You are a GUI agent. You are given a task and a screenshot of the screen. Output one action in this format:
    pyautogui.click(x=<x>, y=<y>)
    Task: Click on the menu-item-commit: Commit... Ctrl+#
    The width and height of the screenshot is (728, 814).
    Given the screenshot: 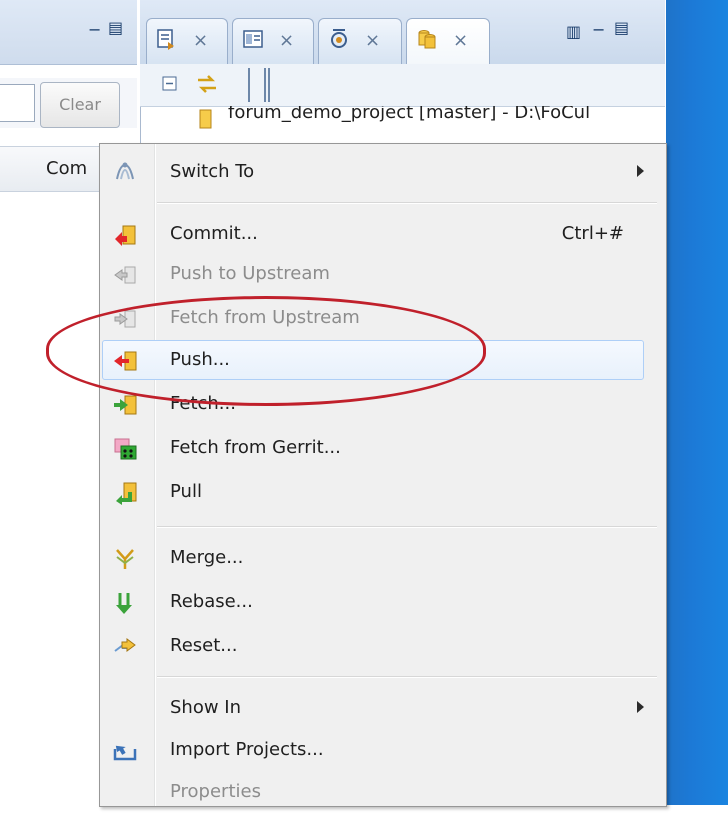 What is the action you would take?
    pyautogui.click(x=383, y=234)
    